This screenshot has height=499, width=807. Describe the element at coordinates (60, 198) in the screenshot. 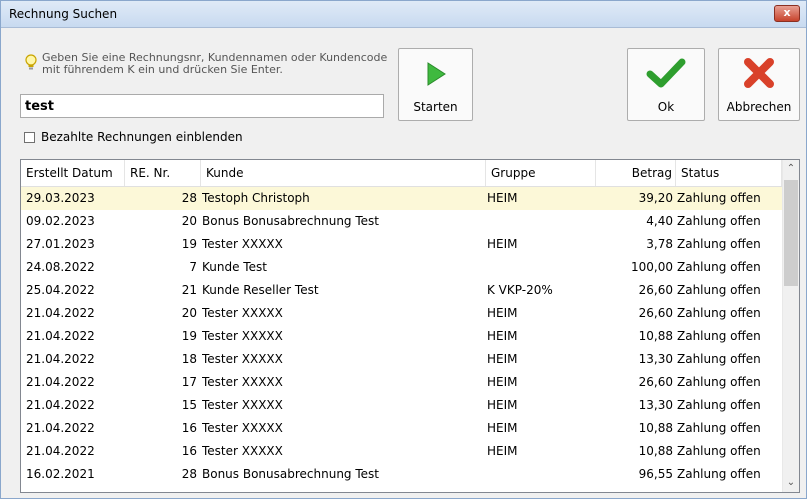

I see `cell-date: 29.03.2023` at that location.